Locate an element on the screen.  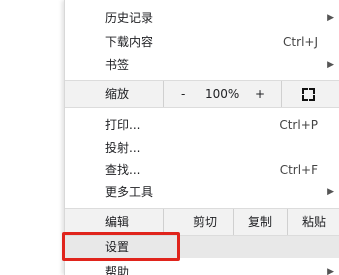
bookmarks-label: 书签 is located at coordinates (117, 65).